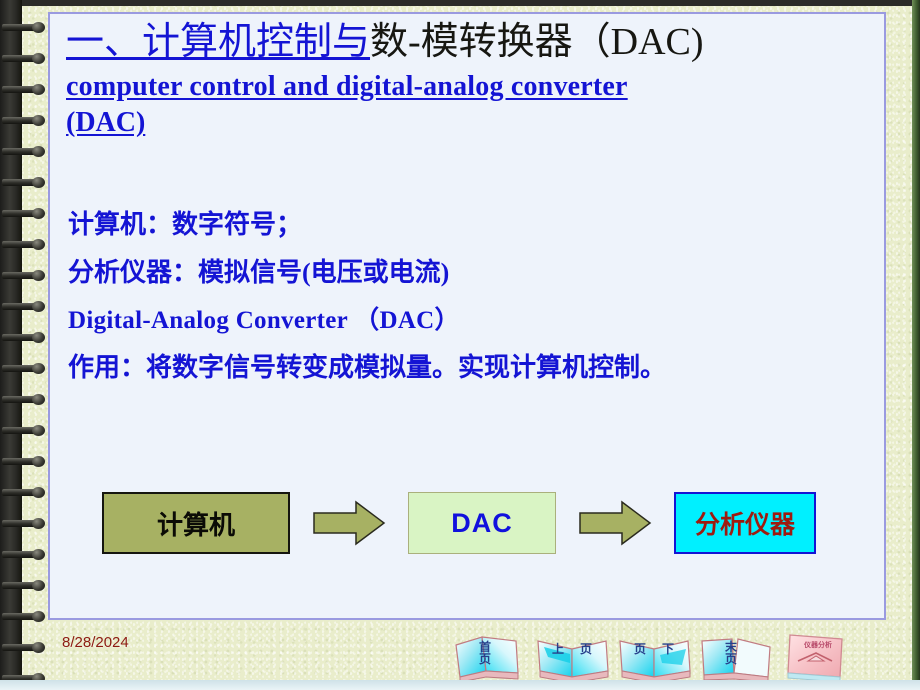 This screenshot has width=920, height=690. What do you see at coordinates (95, 642) in the screenshot?
I see `slide-date: 8/28/2024` at bounding box center [95, 642].